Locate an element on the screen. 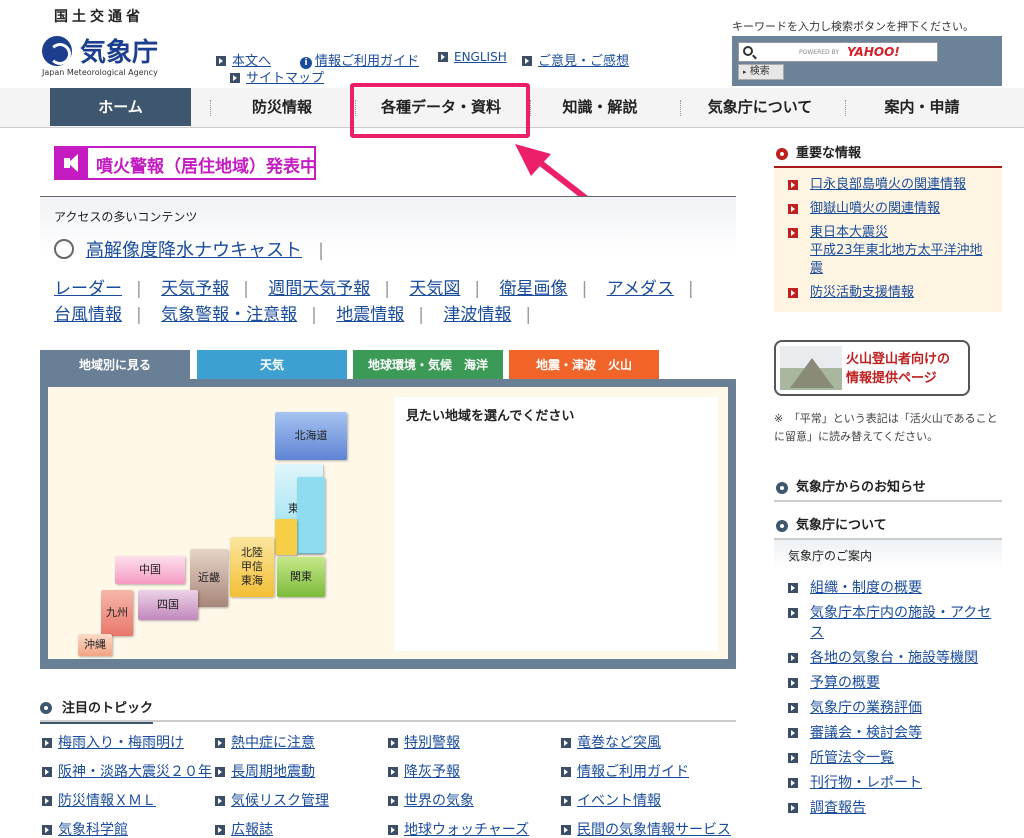 This screenshot has width=1024, height=838. topic-pr-magazine: 広報誌 is located at coordinates (244, 828).